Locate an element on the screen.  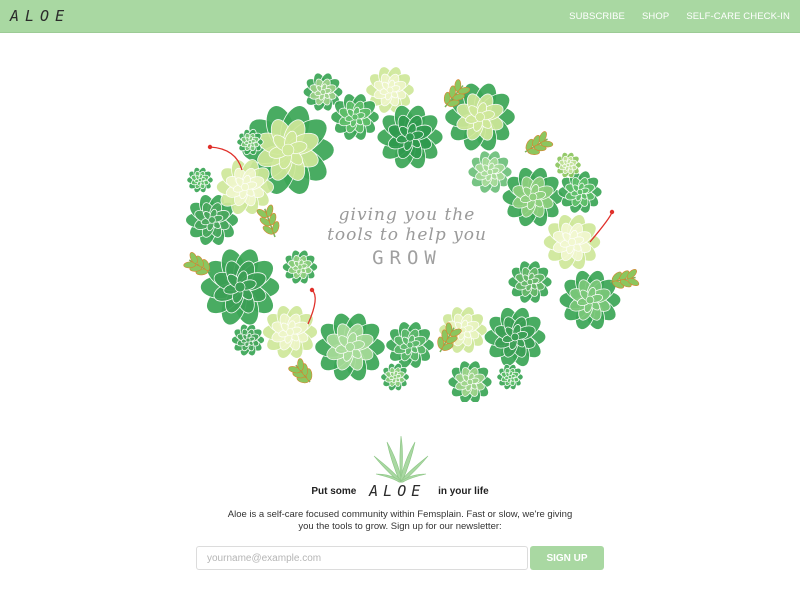
headline-aloe-wordmark: ALOE is located at coordinates (397, 491).